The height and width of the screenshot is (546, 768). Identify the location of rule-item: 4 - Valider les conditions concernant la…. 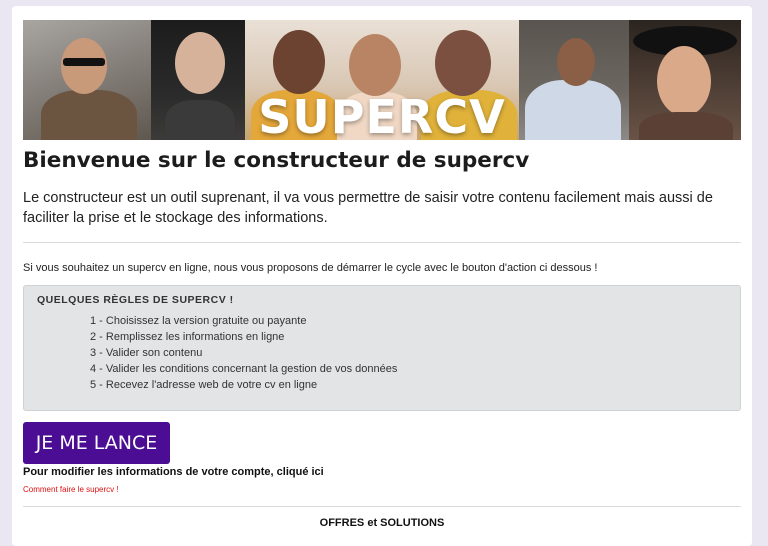
(244, 369).